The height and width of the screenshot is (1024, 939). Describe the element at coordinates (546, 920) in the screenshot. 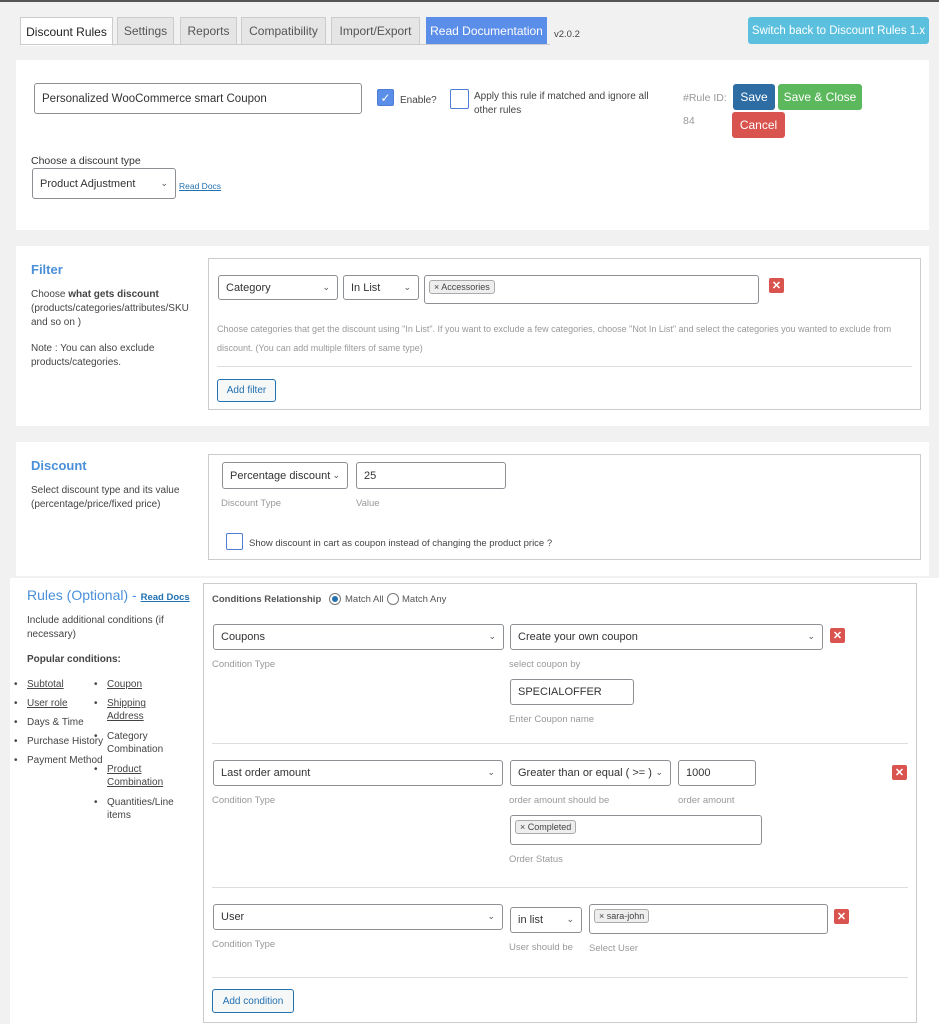

I see `user-operator-select: in list ⌄` at that location.